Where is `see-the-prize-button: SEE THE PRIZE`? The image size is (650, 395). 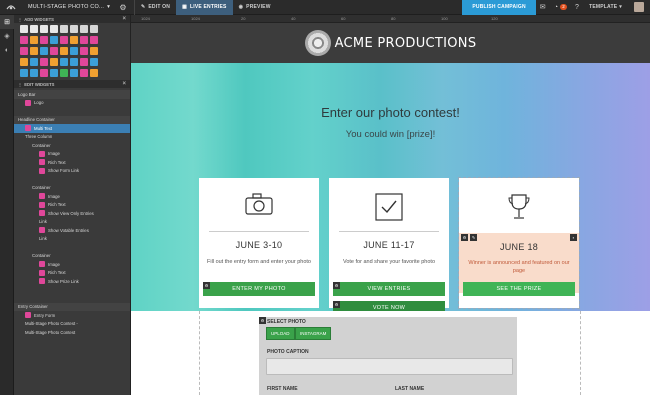 see-the-prize-button: SEE THE PRIZE is located at coordinates (519, 289).